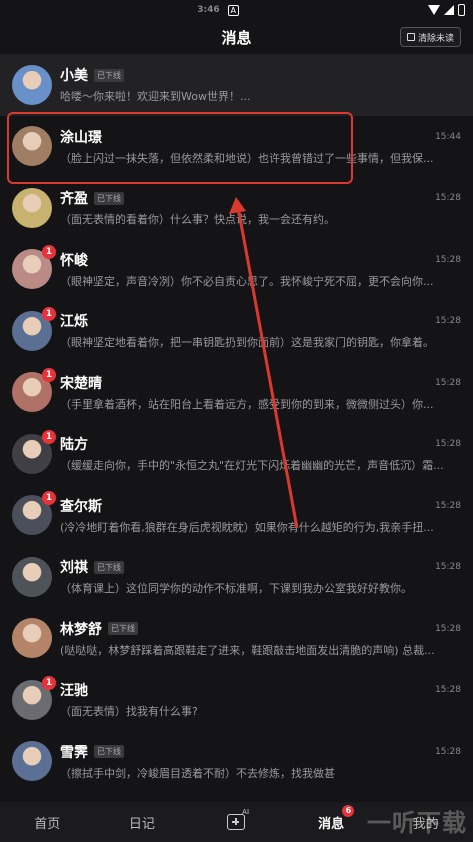 The image size is (473, 842). Describe the element at coordinates (81, 506) in the screenshot. I see `contact-name: 查尔斯` at that location.